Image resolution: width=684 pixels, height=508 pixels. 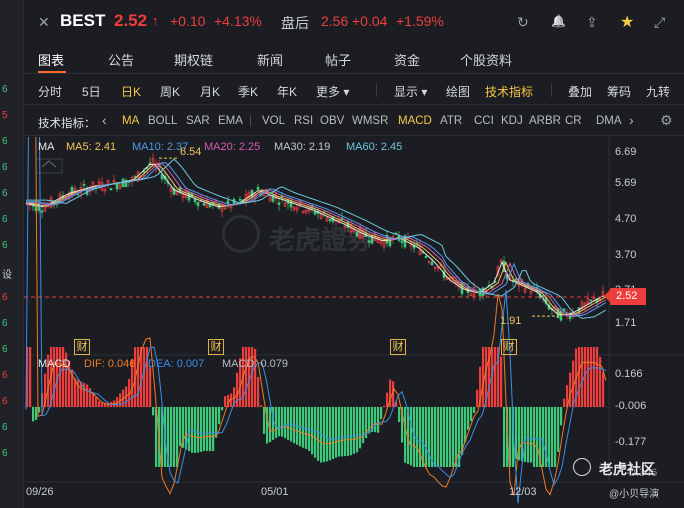 What do you see at coordinates (545, 121) in the screenshot?
I see `indicator-arbr: ARBR` at bounding box center [545, 121].